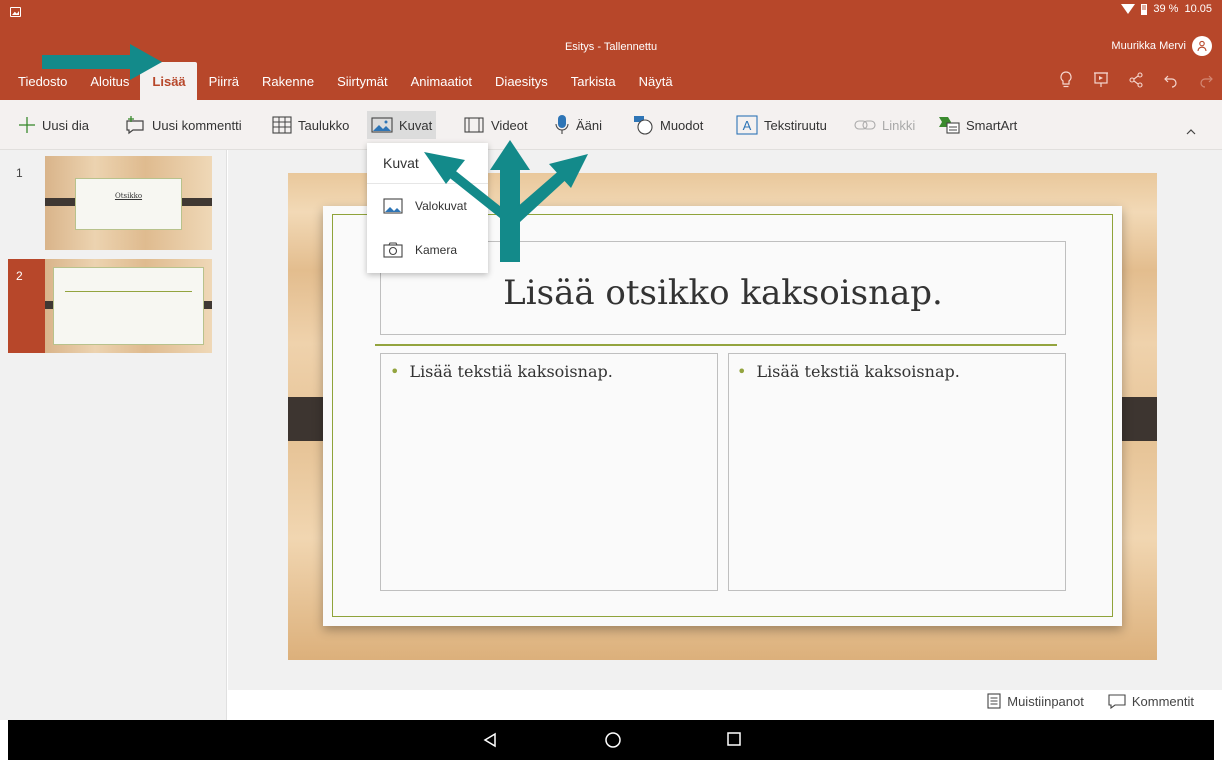 This screenshot has height=760, width=1222. I want to click on gallery-icon, so click(15, 12).